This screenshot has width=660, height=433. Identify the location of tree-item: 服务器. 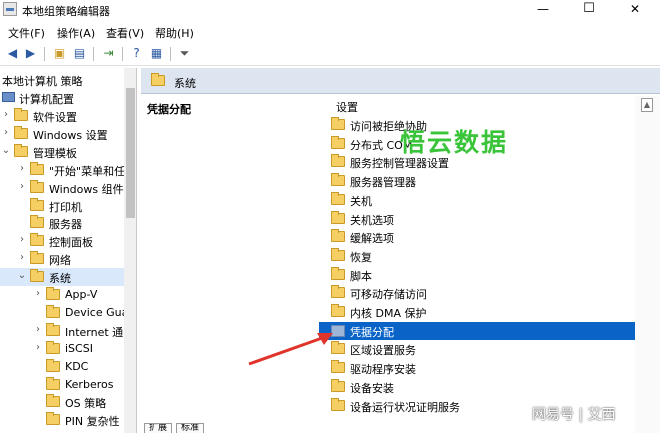
(62, 223).